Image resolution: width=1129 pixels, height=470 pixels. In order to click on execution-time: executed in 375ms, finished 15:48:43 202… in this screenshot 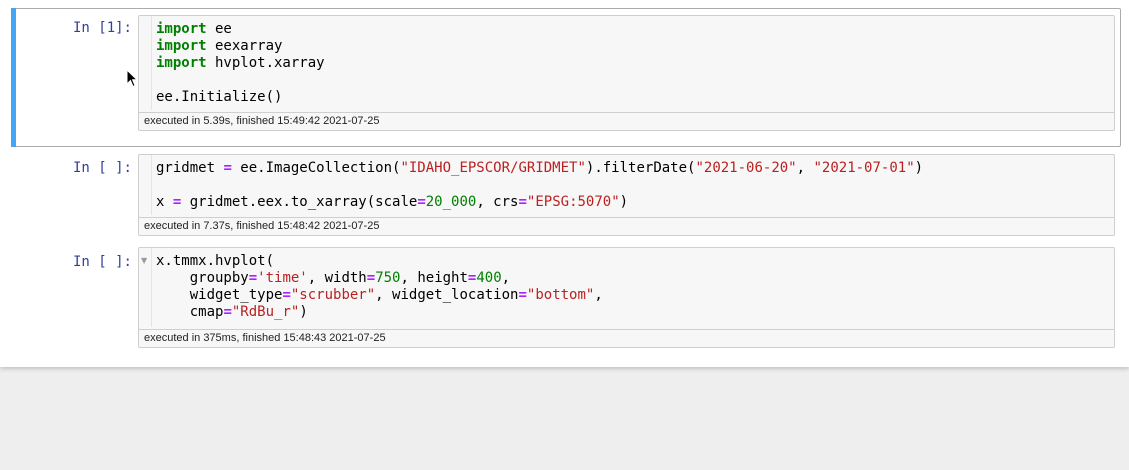, I will do `click(626, 338)`.